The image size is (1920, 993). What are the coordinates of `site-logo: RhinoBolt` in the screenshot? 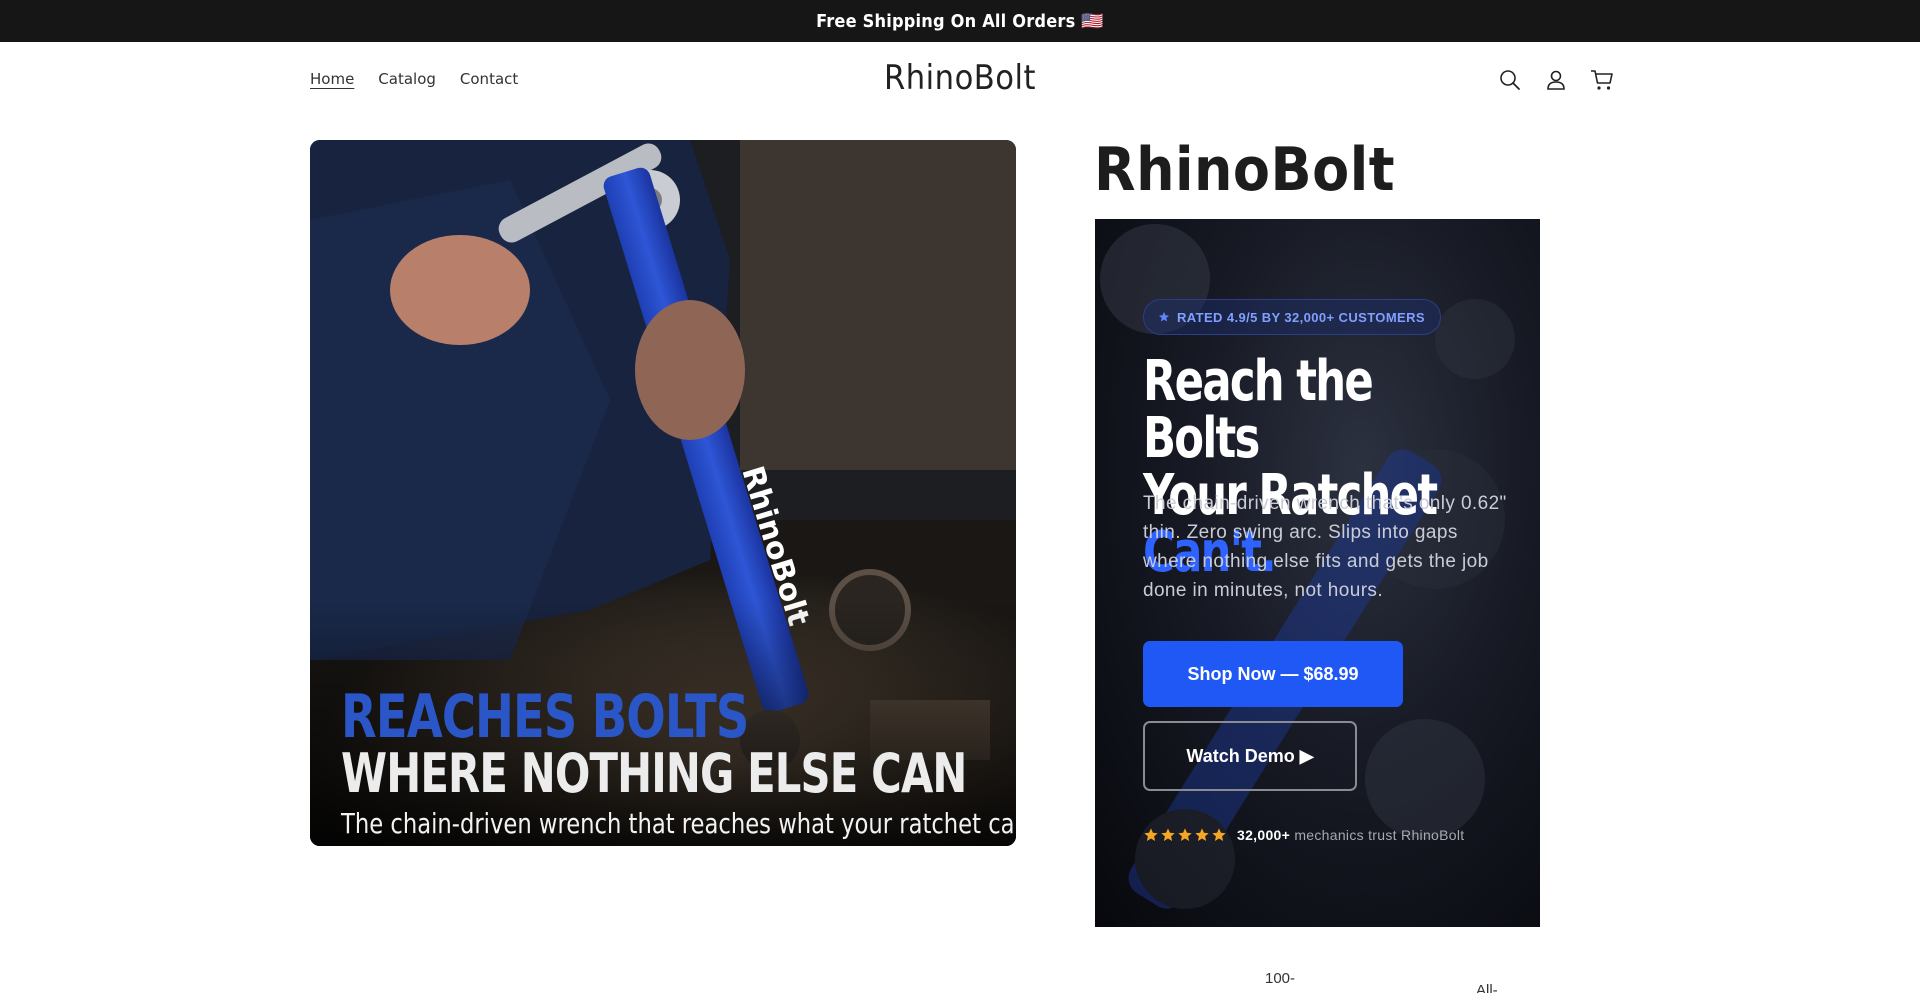 It's located at (960, 78).